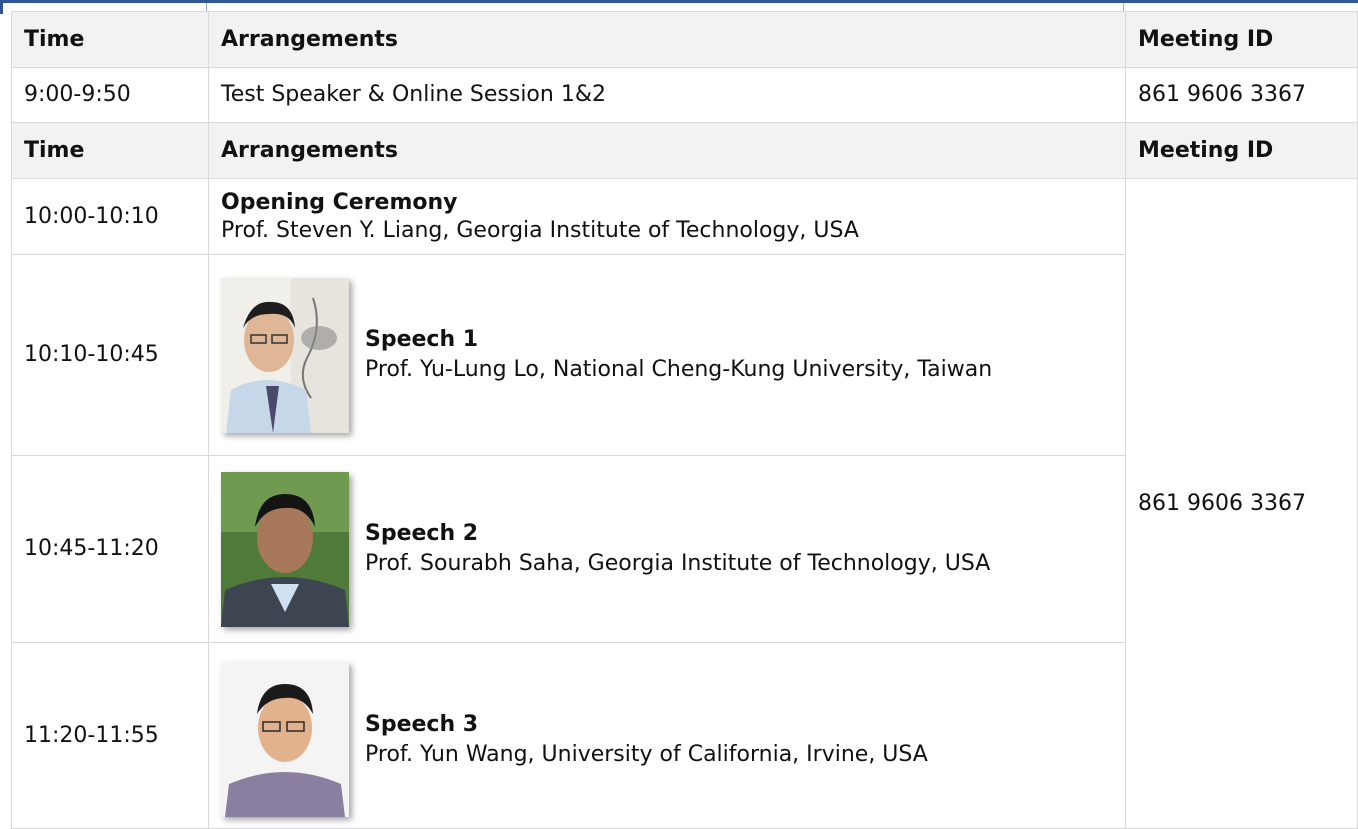  I want to click on frame-top-border, so click(679, 1).